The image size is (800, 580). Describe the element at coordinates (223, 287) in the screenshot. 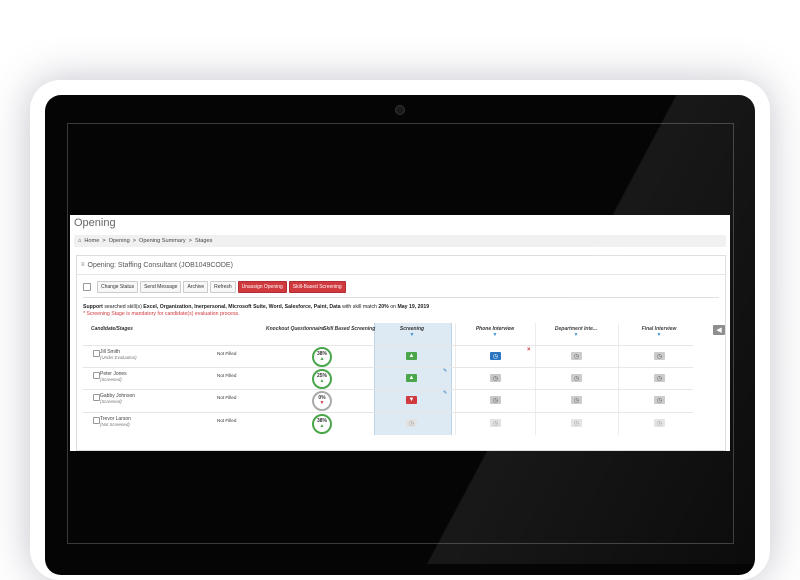

I see `refresh-button: Refresh` at that location.